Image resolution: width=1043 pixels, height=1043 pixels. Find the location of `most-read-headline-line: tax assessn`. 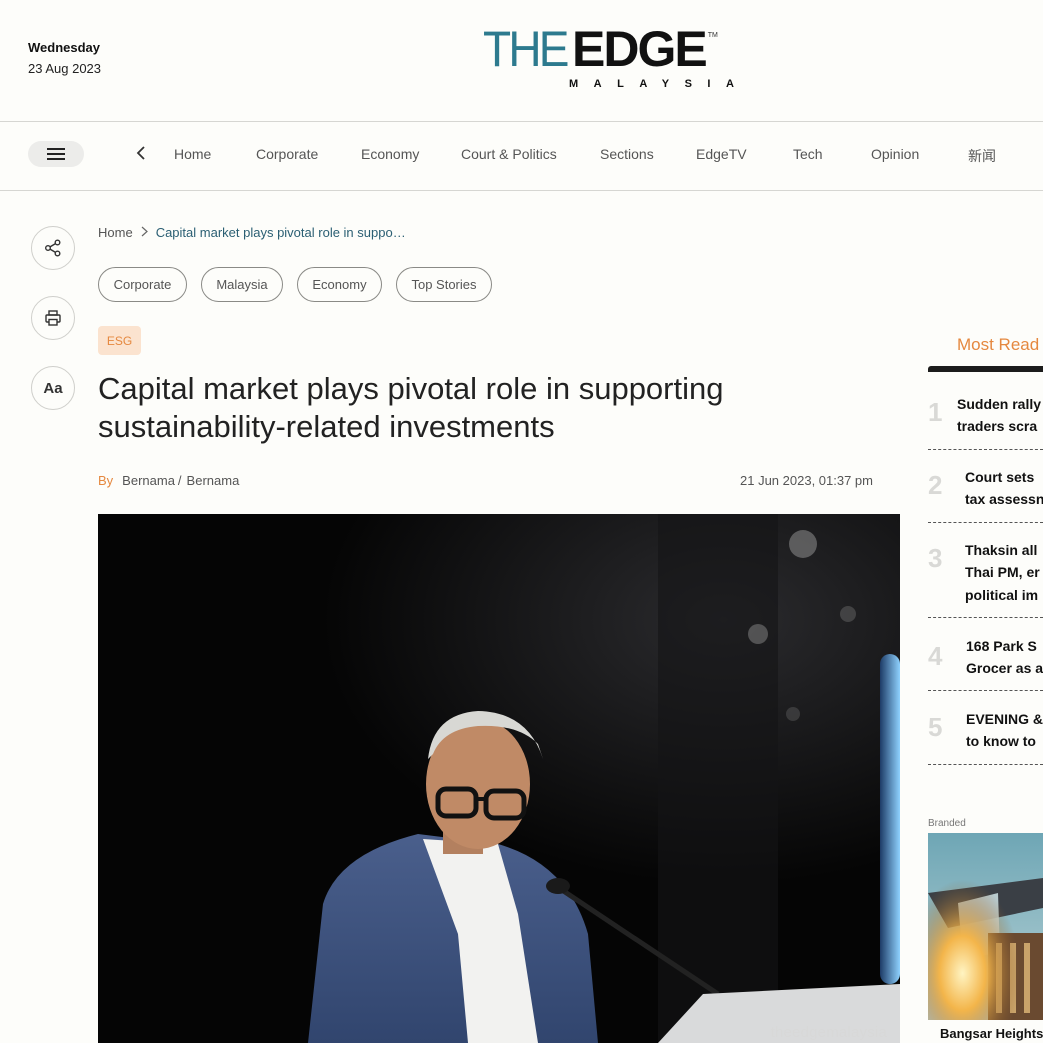

most-read-headline-line: tax assessn is located at coordinates (1004, 499).